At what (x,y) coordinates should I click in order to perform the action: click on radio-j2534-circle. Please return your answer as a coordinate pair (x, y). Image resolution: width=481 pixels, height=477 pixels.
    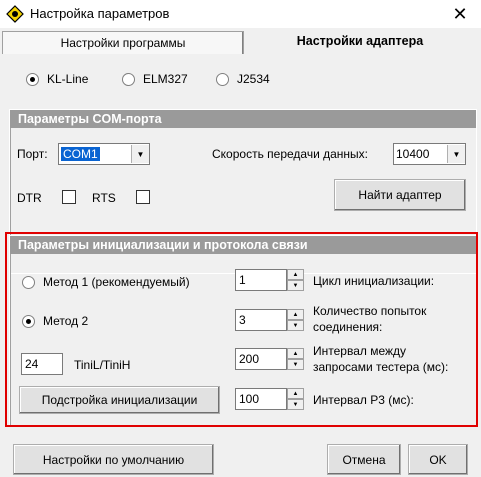
    Looking at the image, I should click on (222, 79).